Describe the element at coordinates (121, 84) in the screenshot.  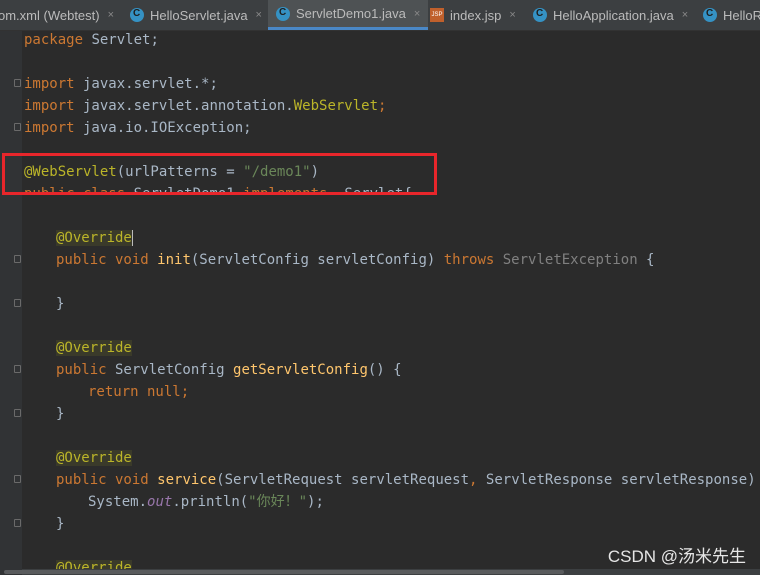
I see `code-line: import javax.servlet.*;` at that location.